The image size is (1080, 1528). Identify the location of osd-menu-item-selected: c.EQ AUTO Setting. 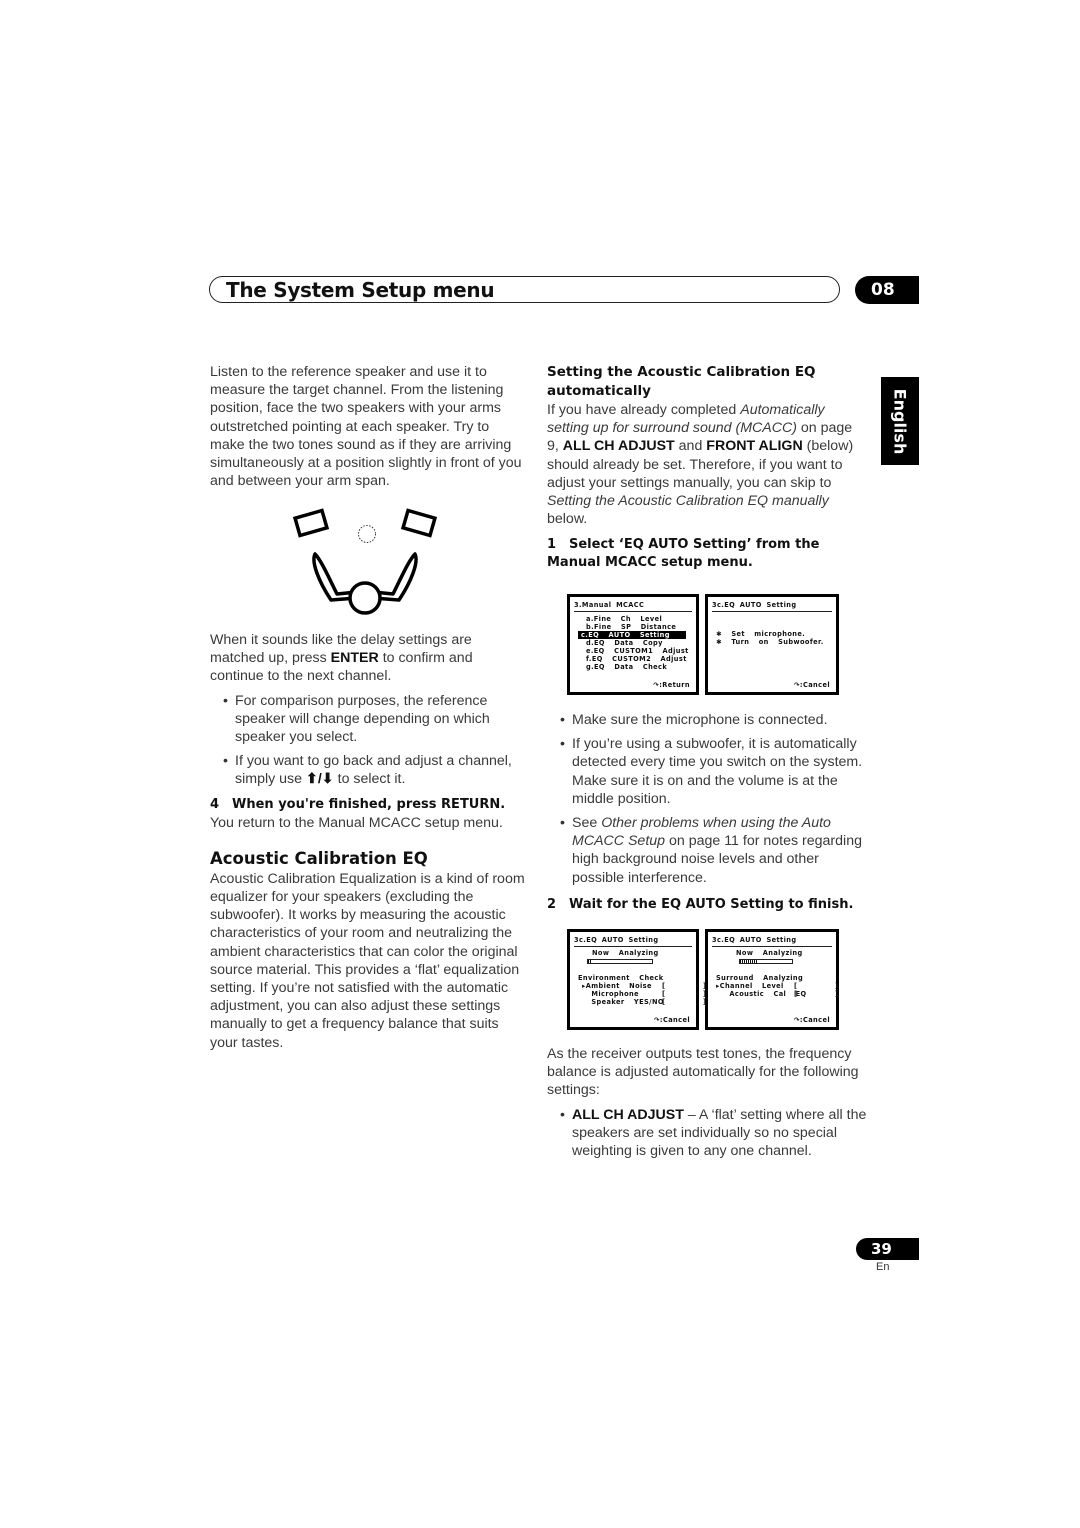
(632, 635).